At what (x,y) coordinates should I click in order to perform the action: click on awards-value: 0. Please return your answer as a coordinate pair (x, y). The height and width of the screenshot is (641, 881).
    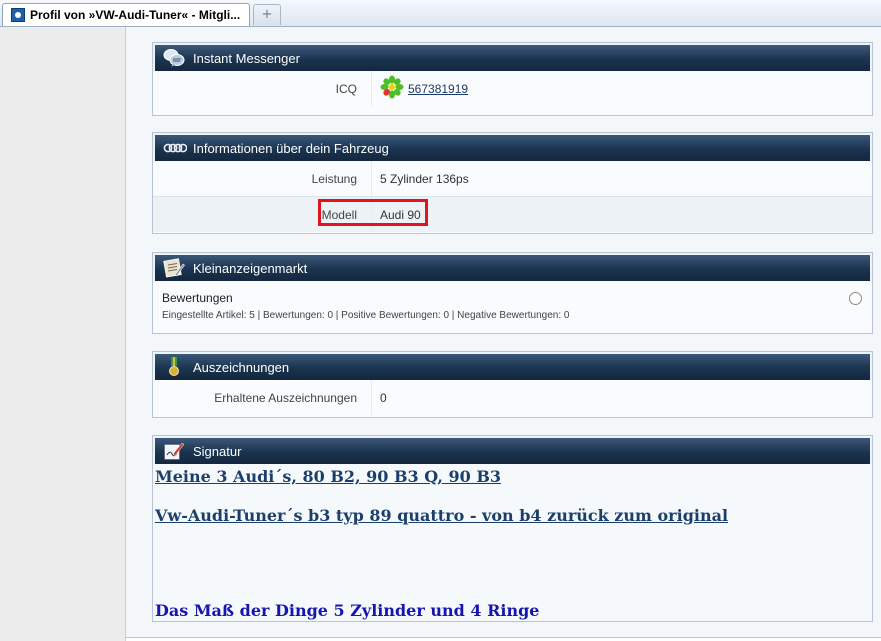
    Looking at the image, I should click on (379, 397).